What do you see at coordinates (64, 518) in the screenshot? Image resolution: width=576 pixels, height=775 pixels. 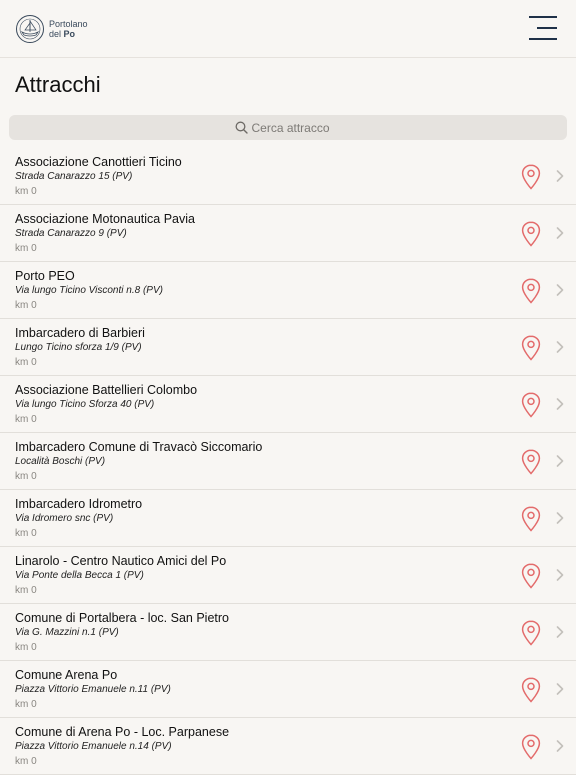 I see `mooring-address: Via Idromero snc (PV)` at bounding box center [64, 518].